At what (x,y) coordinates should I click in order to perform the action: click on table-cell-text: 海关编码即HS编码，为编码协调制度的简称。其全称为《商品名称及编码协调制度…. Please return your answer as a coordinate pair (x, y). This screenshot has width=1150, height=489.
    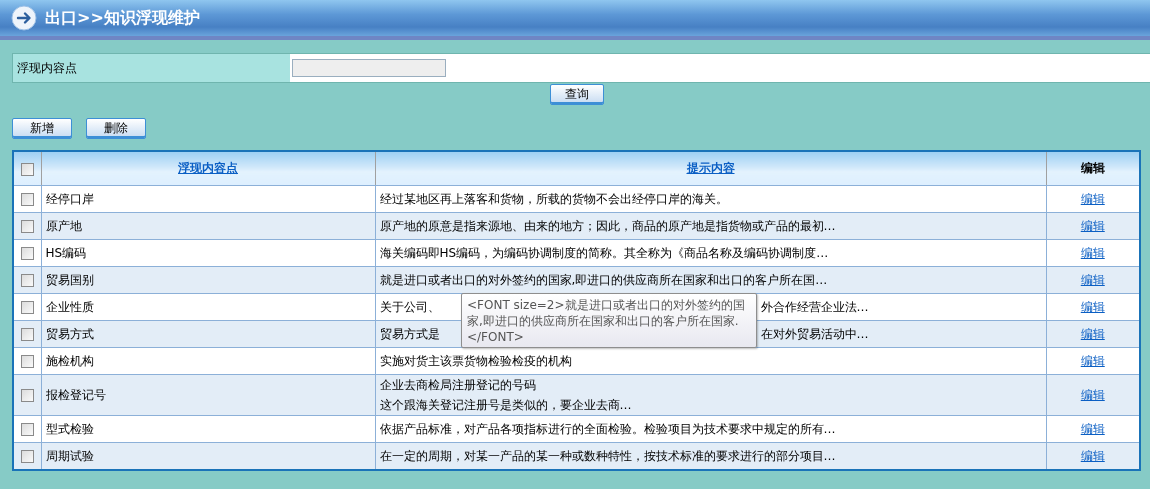
    Looking at the image, I should click on (604, 253).